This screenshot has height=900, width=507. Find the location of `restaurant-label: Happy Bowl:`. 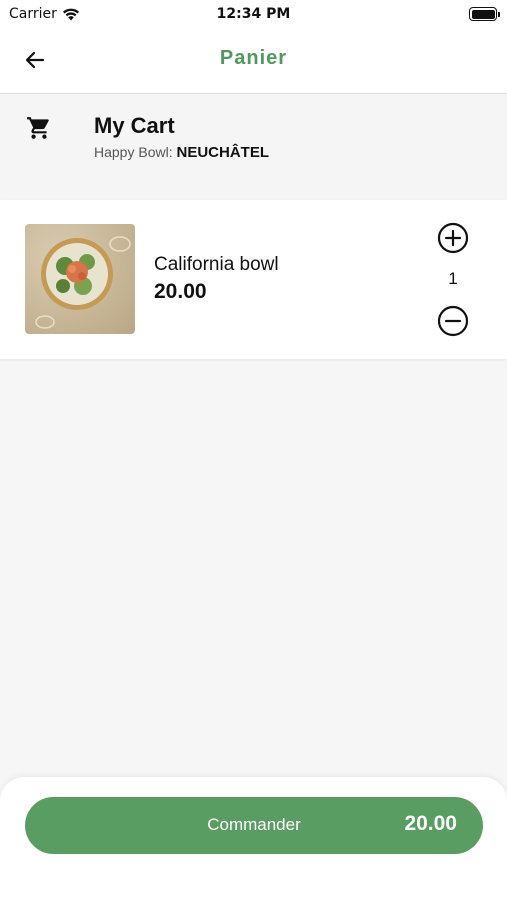

restaurant-label: Happy Bowl: is located at coordinates (133, 152).